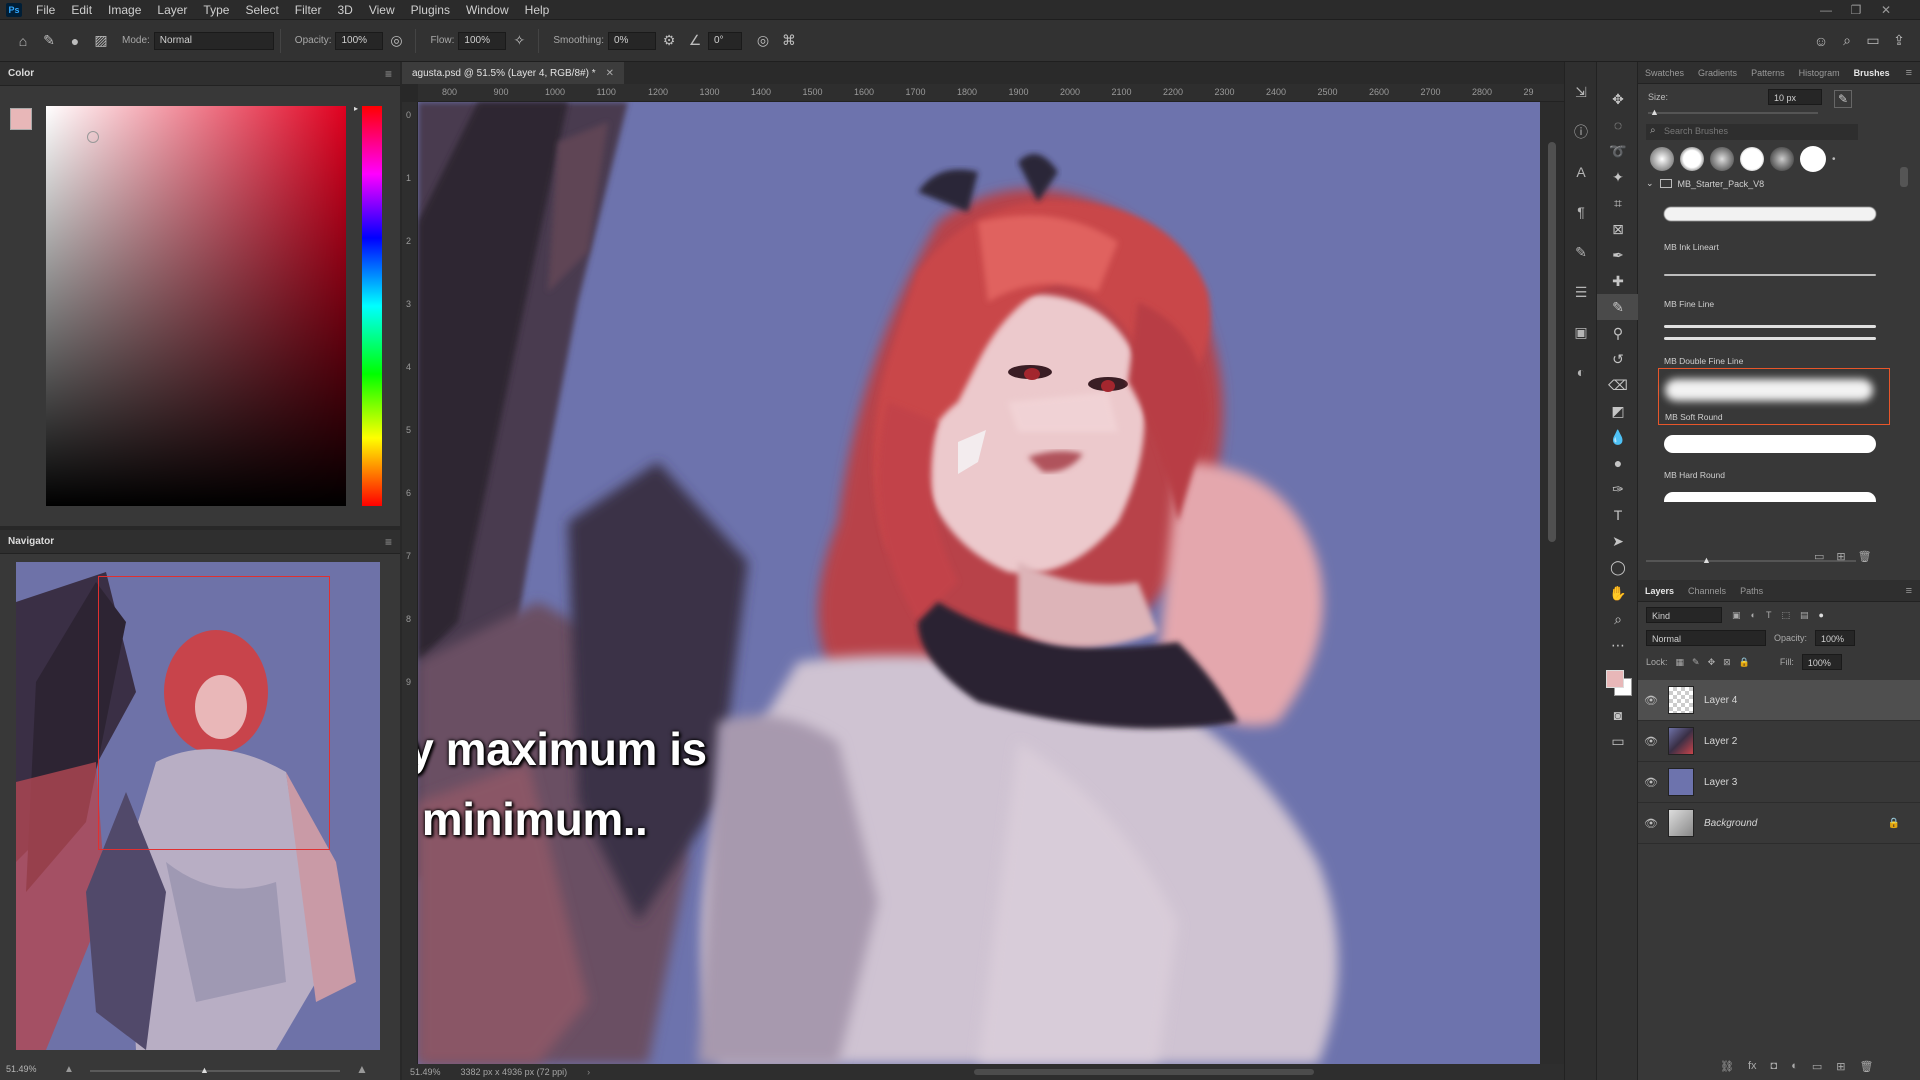 This screenshot has height=1080, width=1920. What do you see at coordinates (1581, 212) in the screenshot?
I see `paragraph-icon: ¶` at bounding box center [1581, 212].